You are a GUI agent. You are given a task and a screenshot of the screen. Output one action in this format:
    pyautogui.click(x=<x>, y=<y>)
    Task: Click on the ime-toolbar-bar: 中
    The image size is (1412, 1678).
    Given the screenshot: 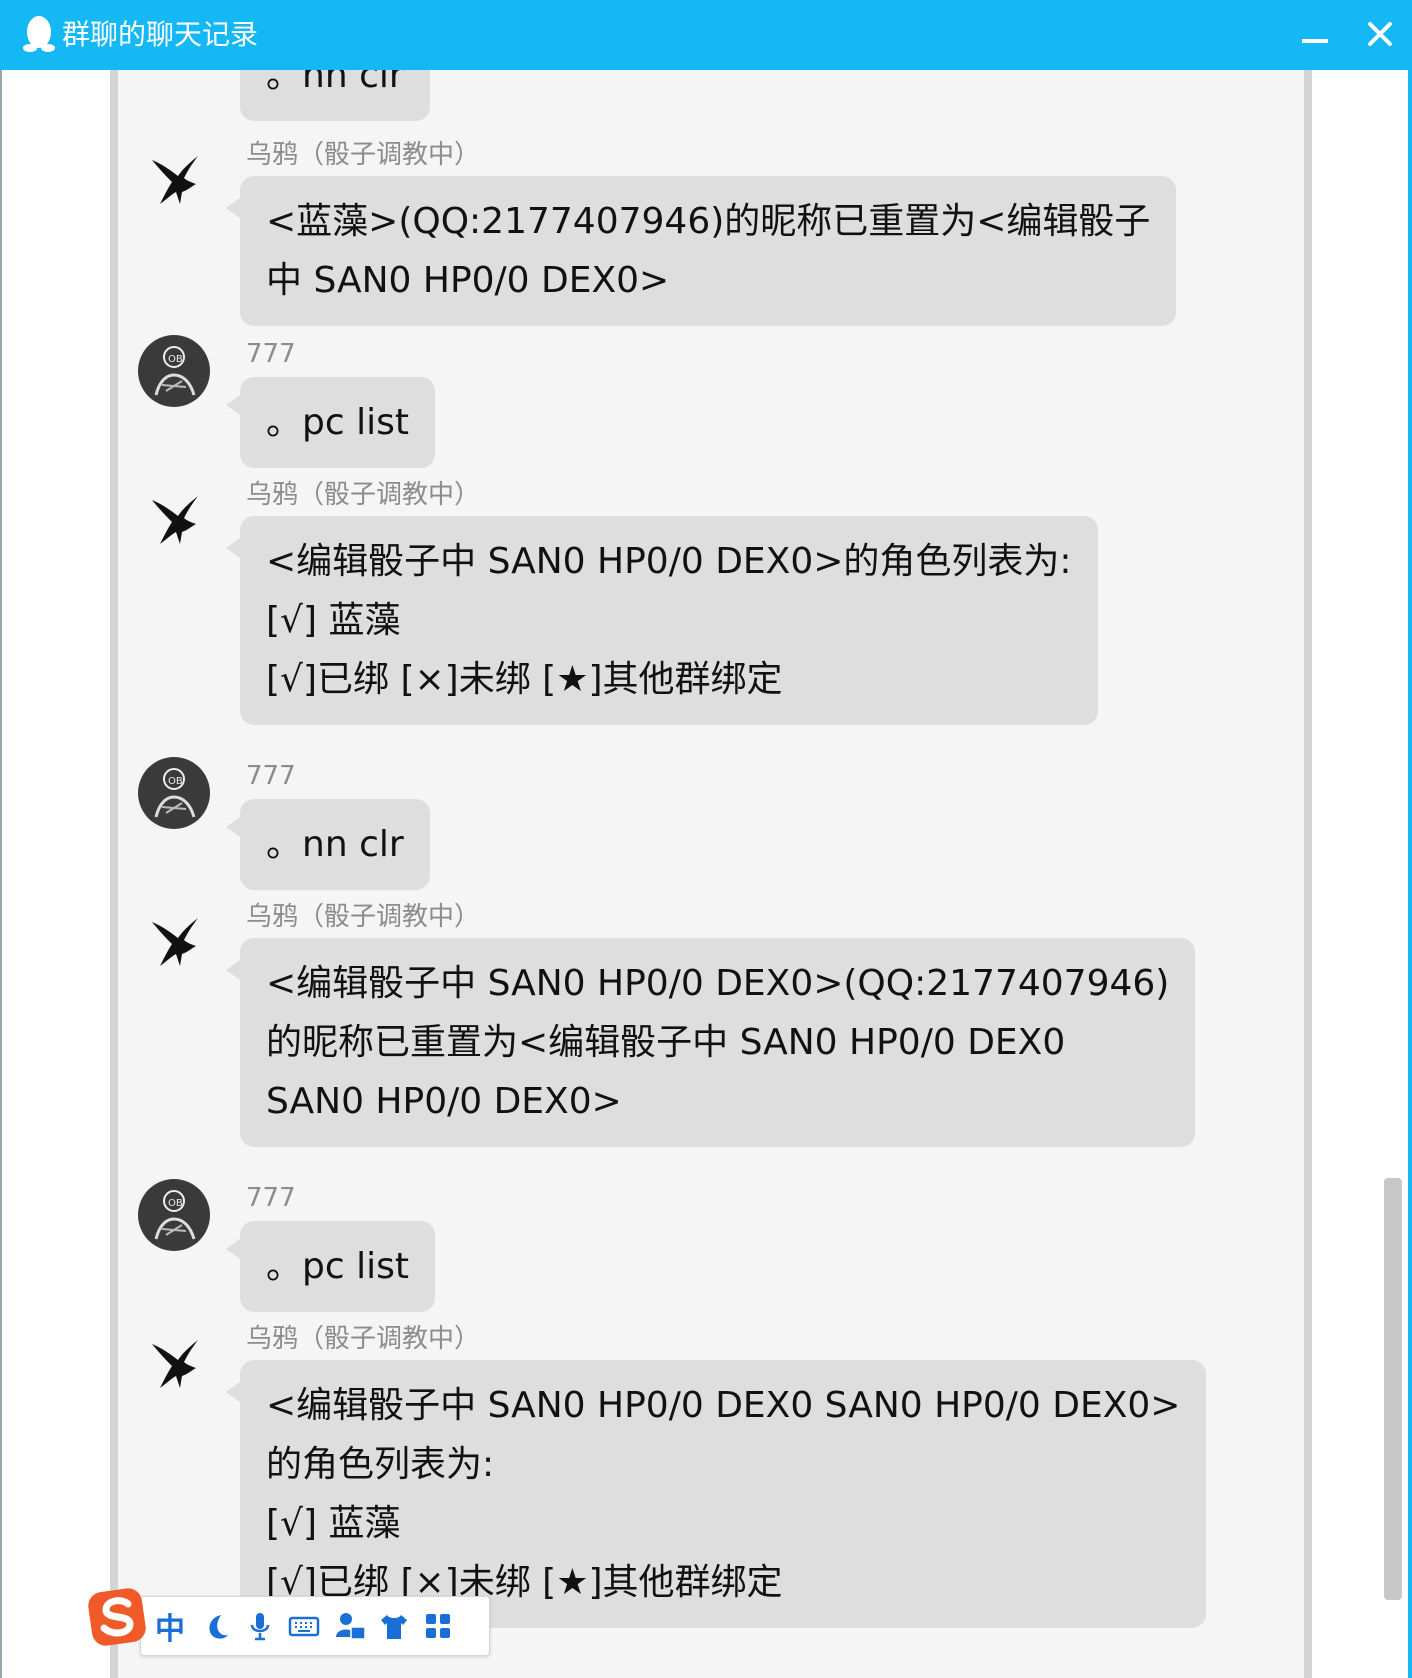 What is the action you would take?
    pyautogui.click(x=315, y=1626)
    